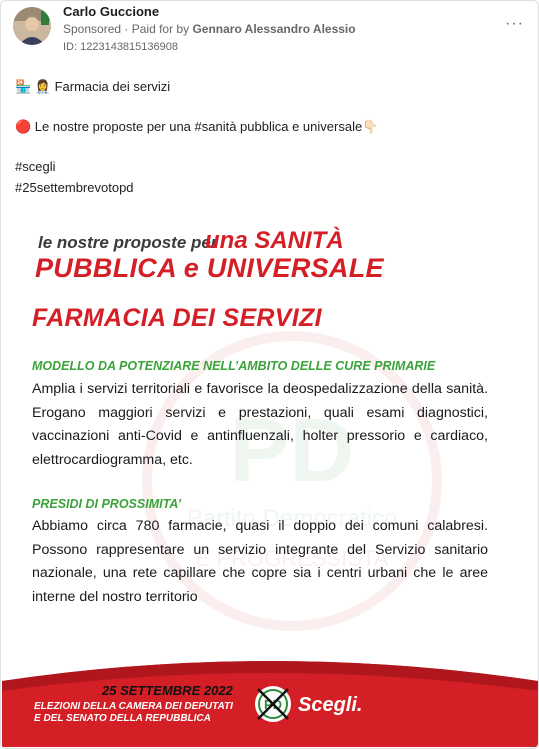 This screenshot has height=749, width=539. I want to click on author-avatar, so click(32, 26).